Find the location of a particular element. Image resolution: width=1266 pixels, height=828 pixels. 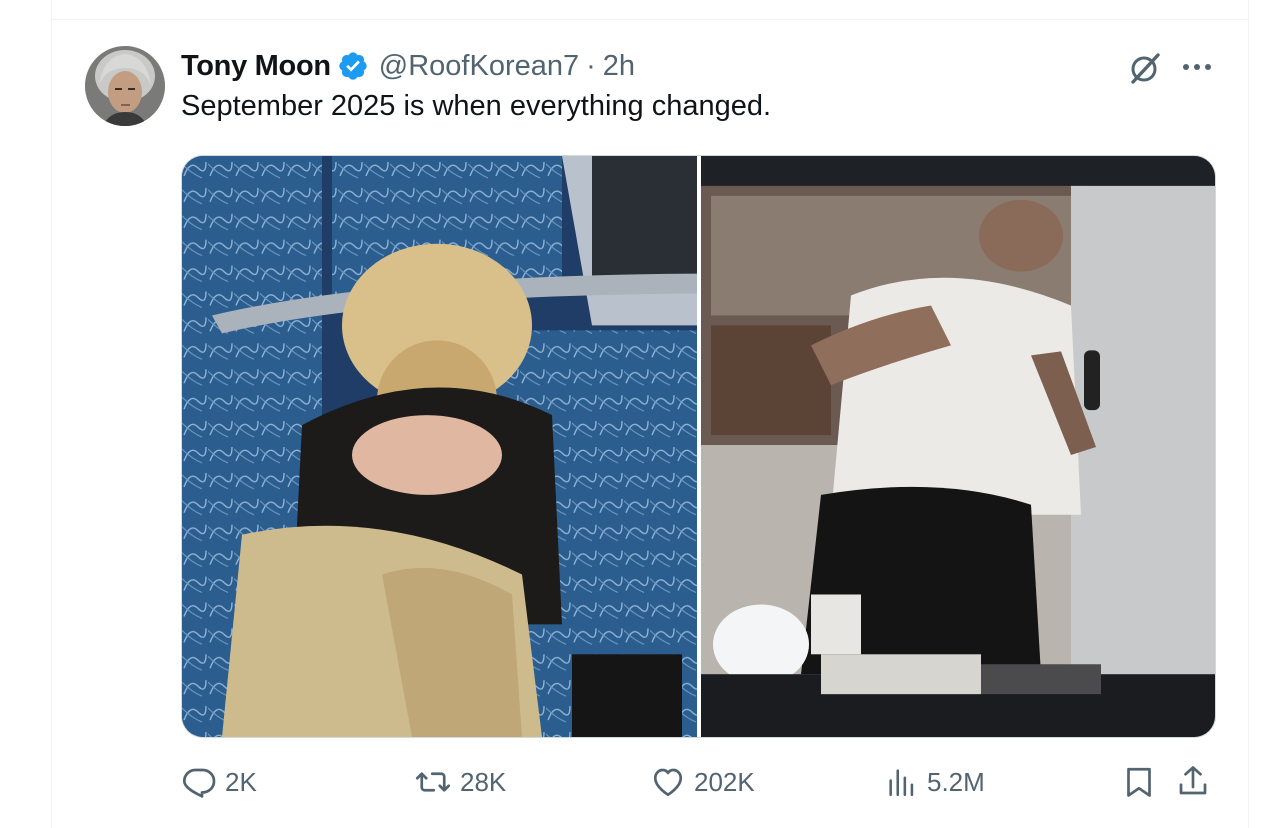

avatar is located at coordinates (125, 86).